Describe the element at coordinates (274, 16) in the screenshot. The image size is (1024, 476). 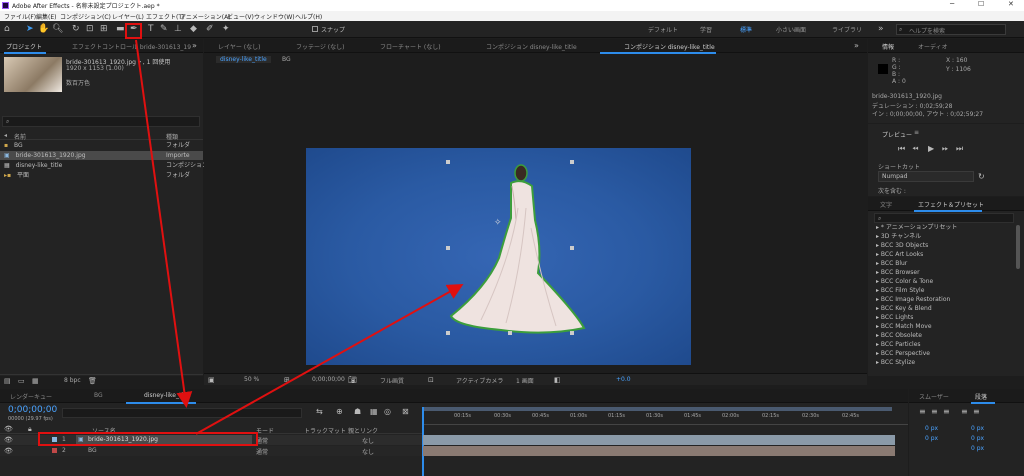
I see `menu-window: ウィンドウ(W)` at that location.